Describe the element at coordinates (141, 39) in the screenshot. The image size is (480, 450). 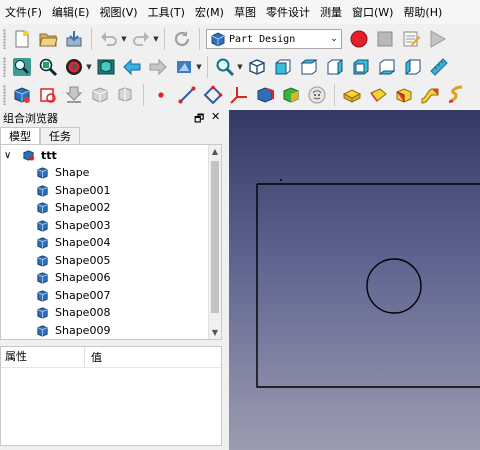
I see `redo-icon` at that location.